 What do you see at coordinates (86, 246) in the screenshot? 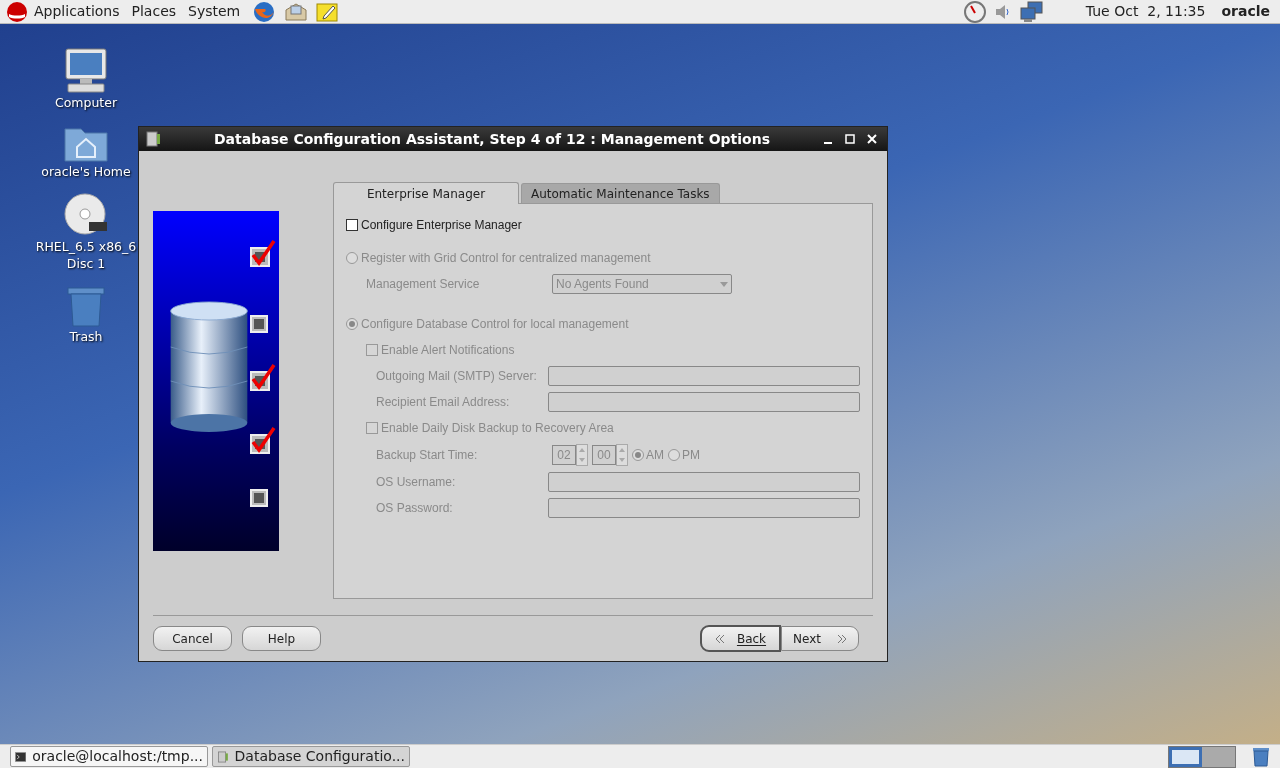
I see `icon-label: RHEL_6.5 x86_6` at bounding box center [86, 246].